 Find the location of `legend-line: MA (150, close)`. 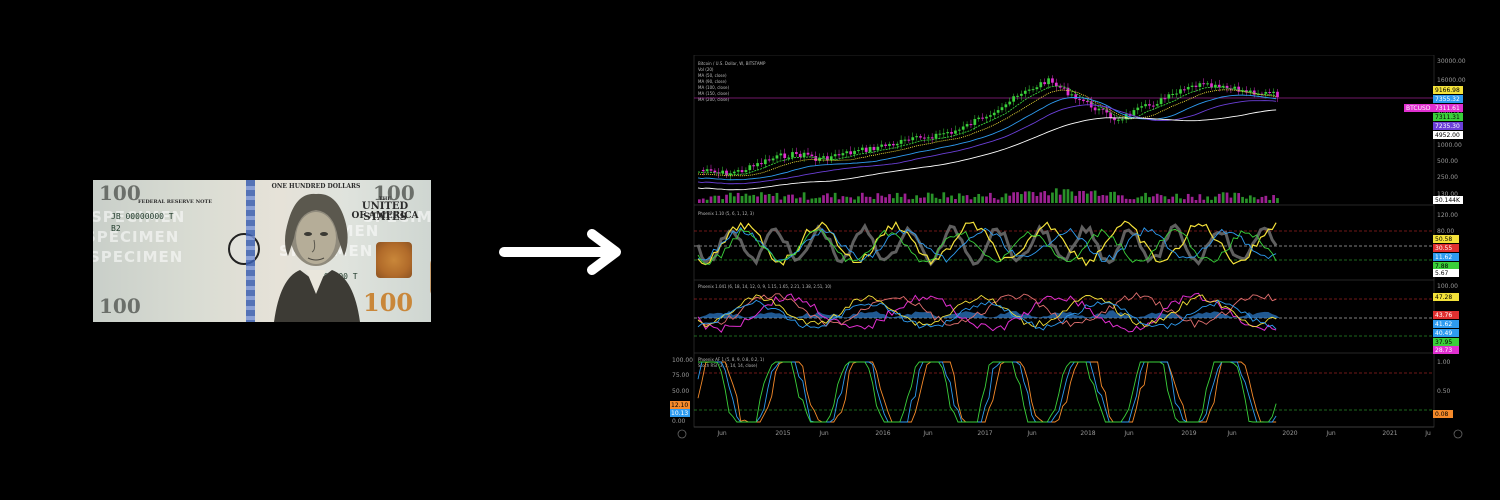

legend-line: MA (150, close) is located at coordinates (714, 93).